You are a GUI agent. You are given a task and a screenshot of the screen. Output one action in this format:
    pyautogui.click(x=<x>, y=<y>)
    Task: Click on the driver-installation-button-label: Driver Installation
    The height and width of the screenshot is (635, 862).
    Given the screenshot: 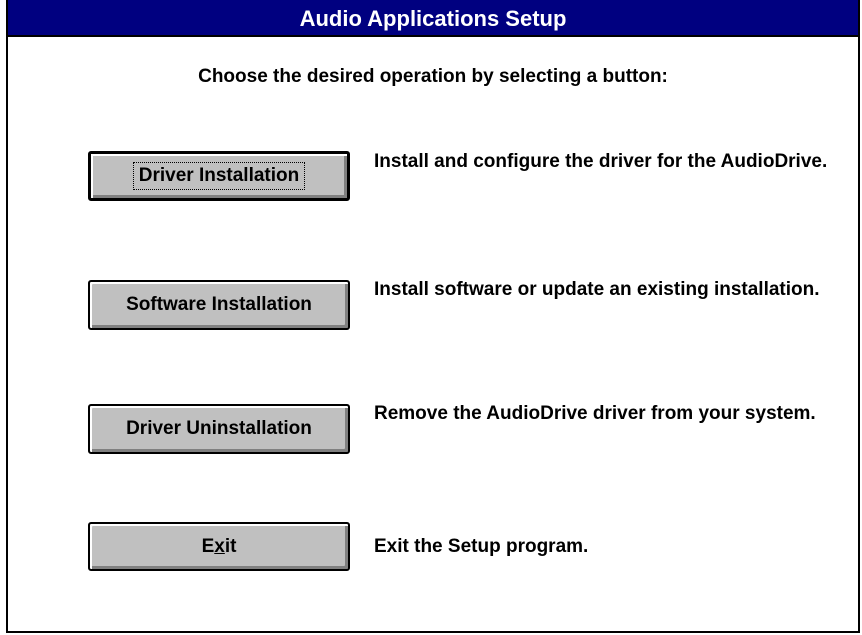 What is the action you would take?
    pyautogui.click(x=219, y=176)
    